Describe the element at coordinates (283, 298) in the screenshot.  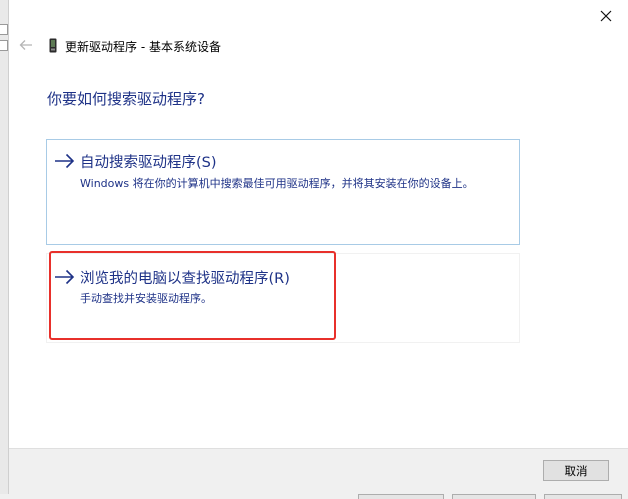
I see `browse-computer-option: 浏览我的电脑以查找驱动程序(R) 手动查找并安装驱动程序。` at that location.